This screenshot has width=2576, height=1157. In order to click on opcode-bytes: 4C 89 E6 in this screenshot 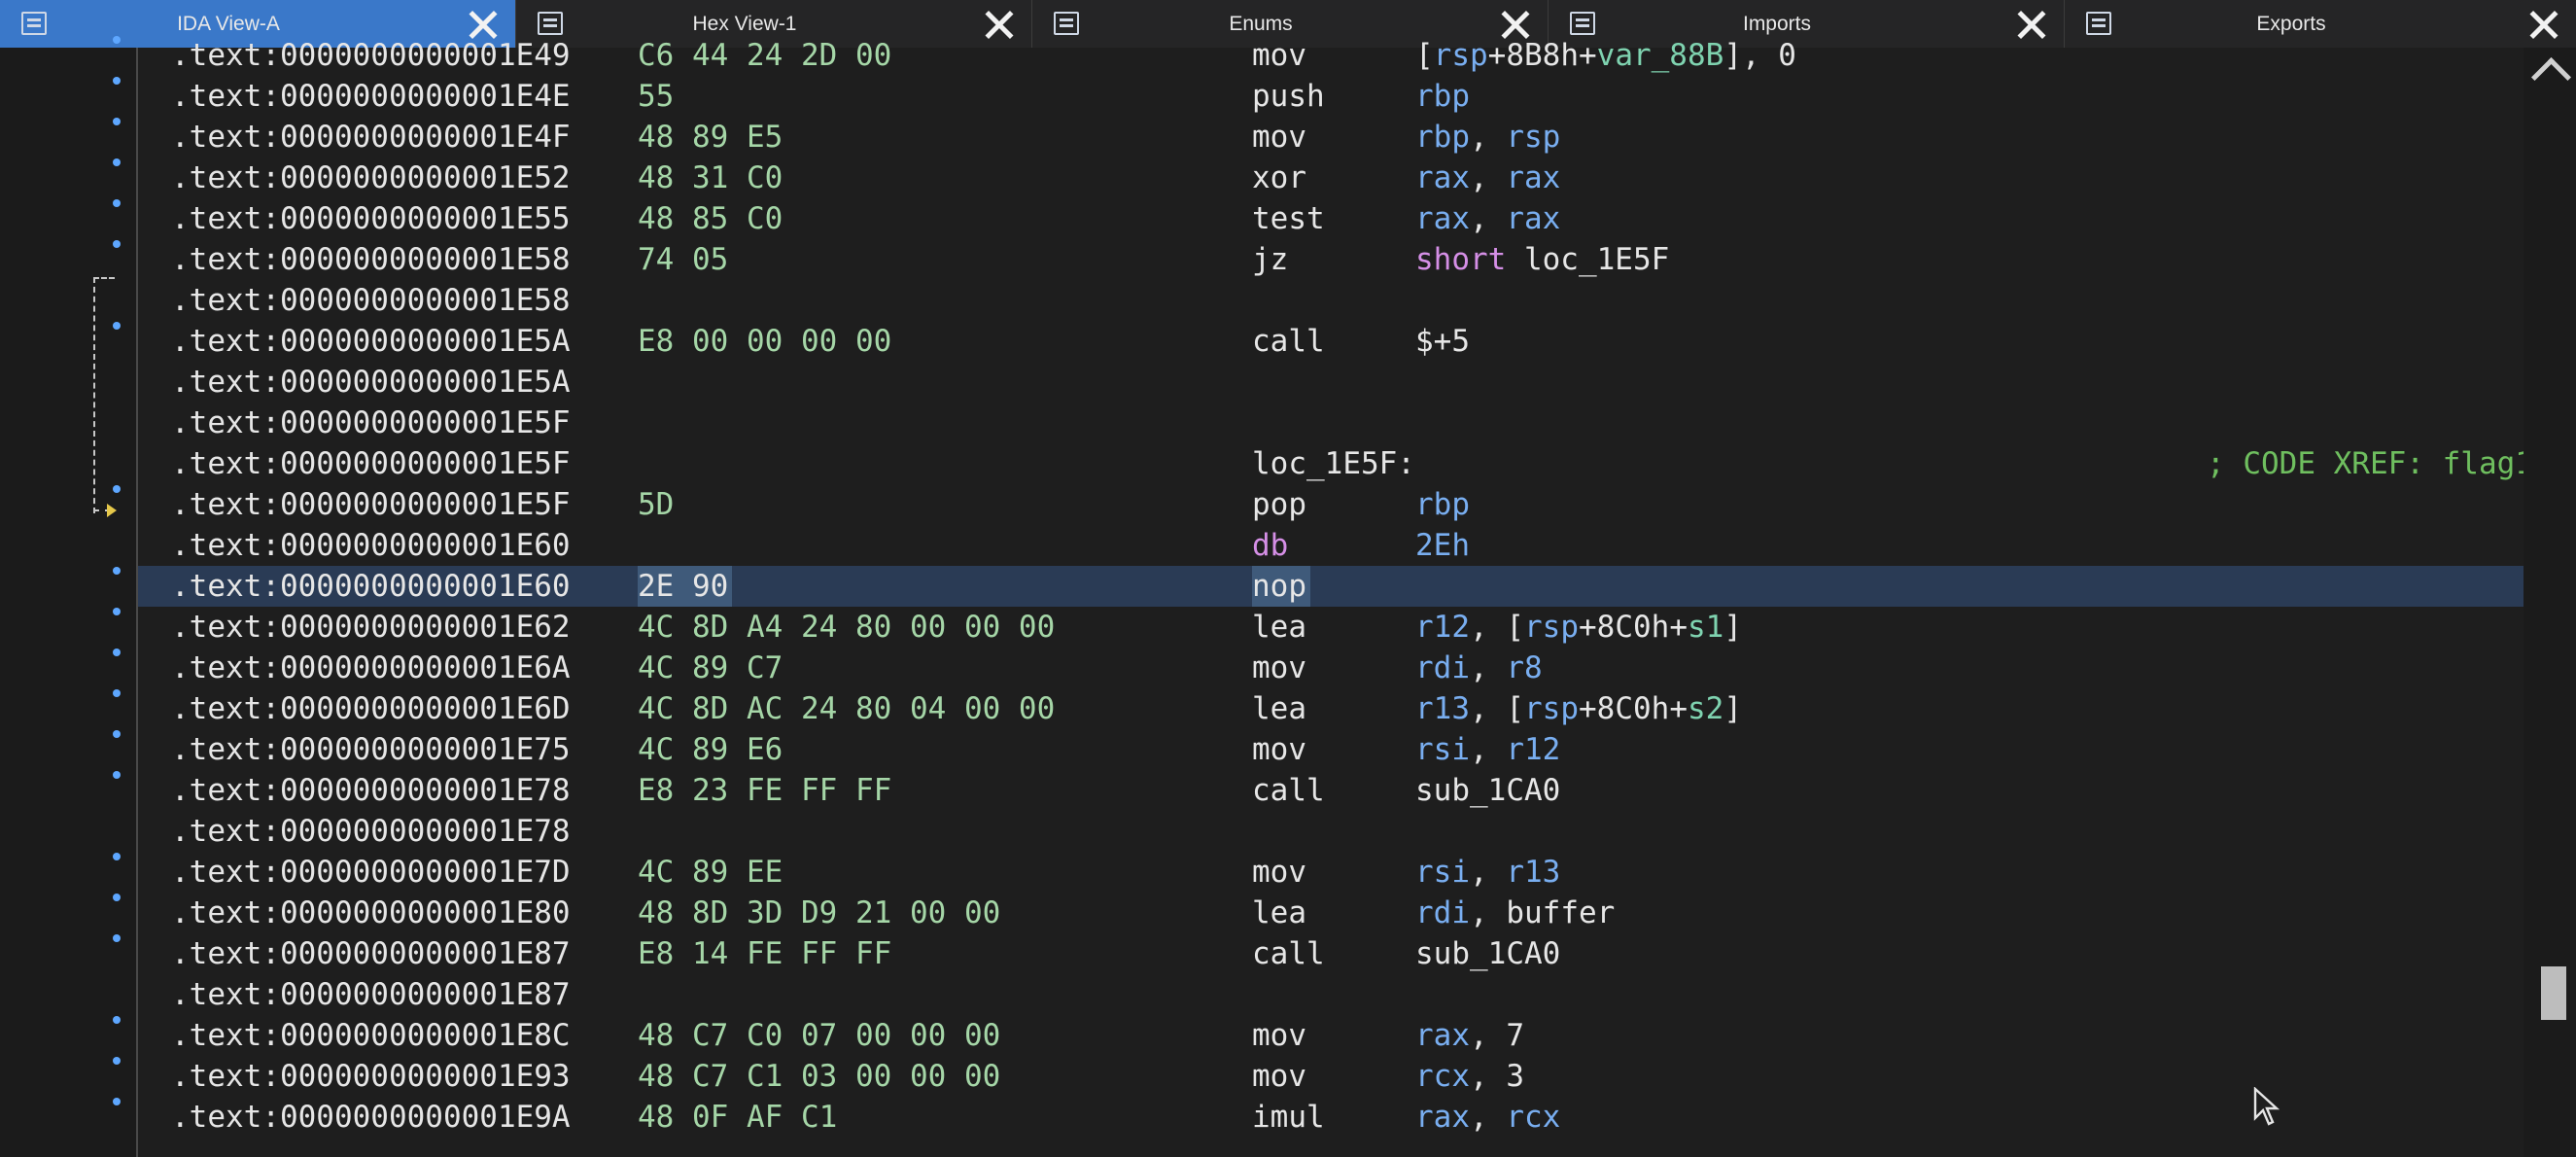, I will do `click(710, 749)`.